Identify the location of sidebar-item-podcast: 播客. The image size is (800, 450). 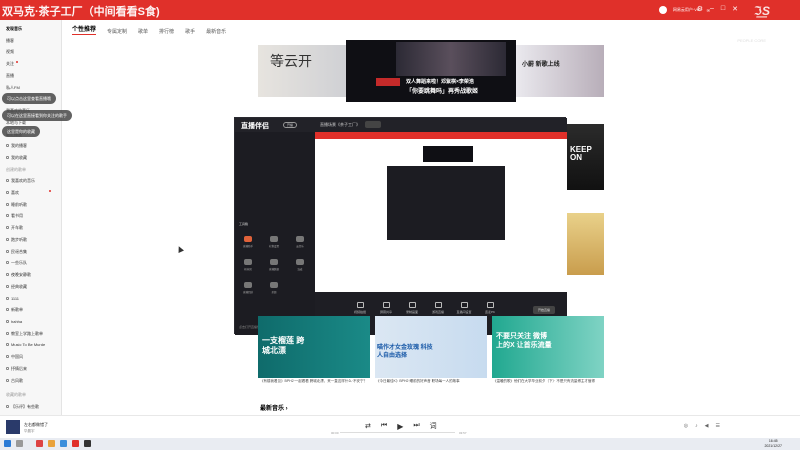
(10, 41).